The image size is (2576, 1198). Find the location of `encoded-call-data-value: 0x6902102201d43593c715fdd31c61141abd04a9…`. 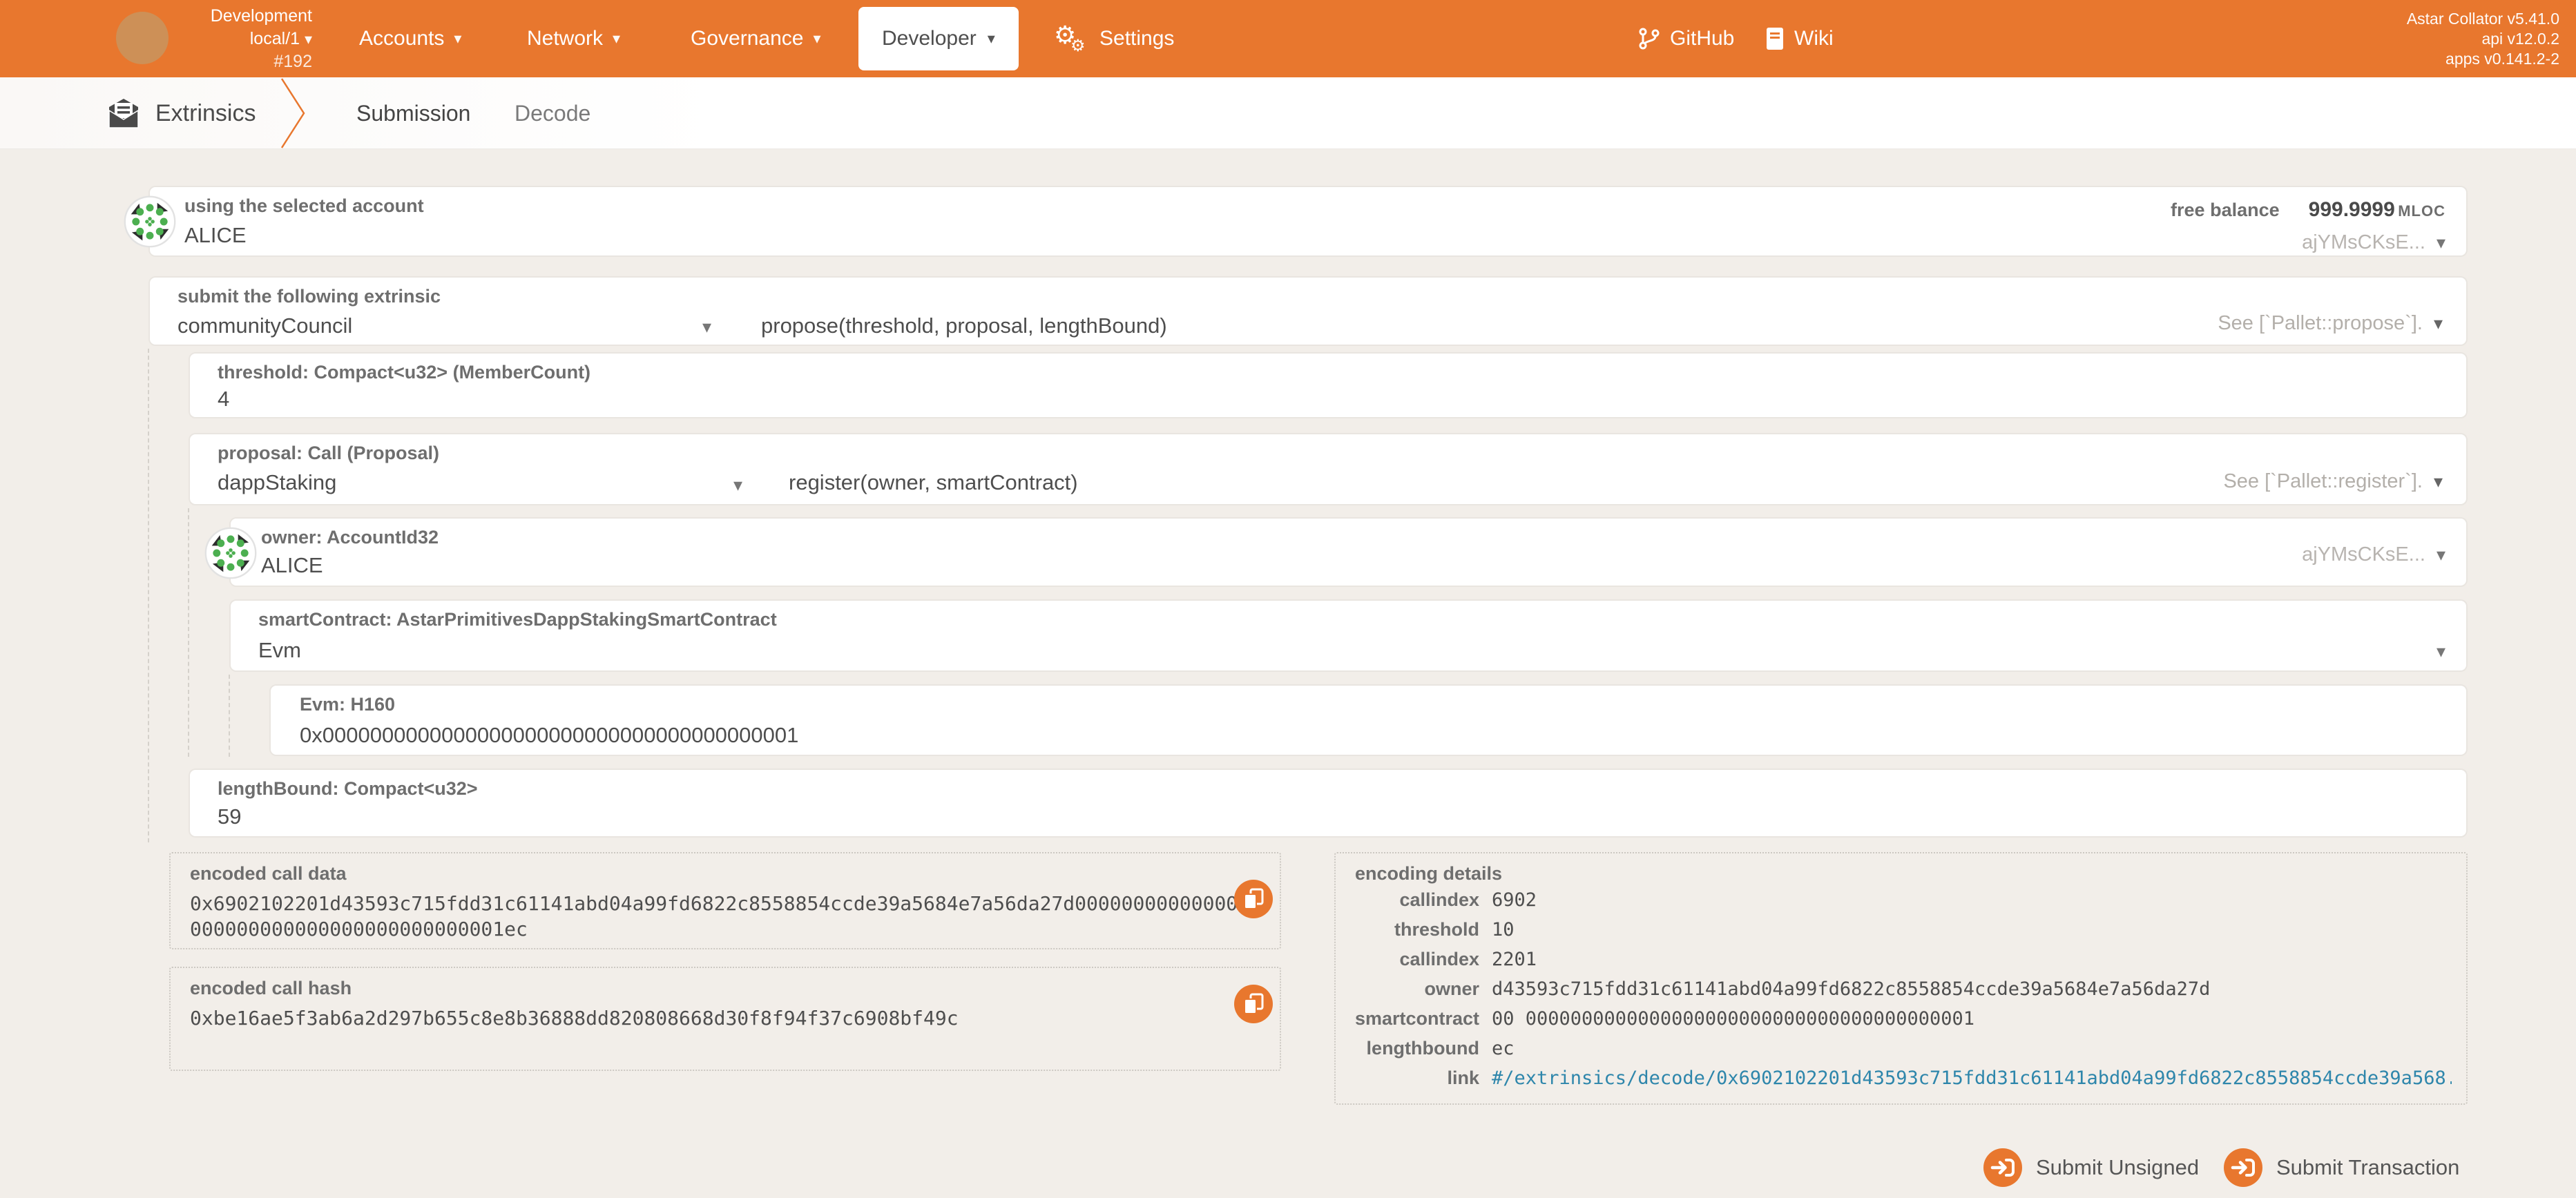

encoded-call-data-value: 0x6902102201d43593c715fdd31c61141abd04a9… is located at coordinates (720, 916).